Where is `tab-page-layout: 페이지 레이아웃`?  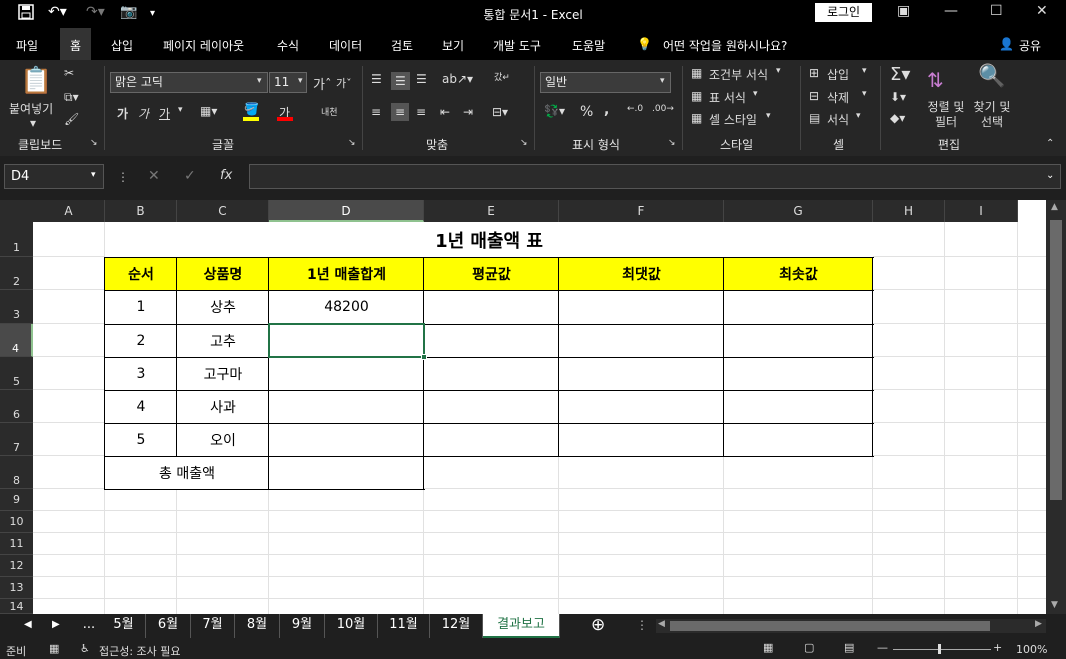 tab-page-layout: 페이지 레이아웃 is located at coordinates (203, 45).